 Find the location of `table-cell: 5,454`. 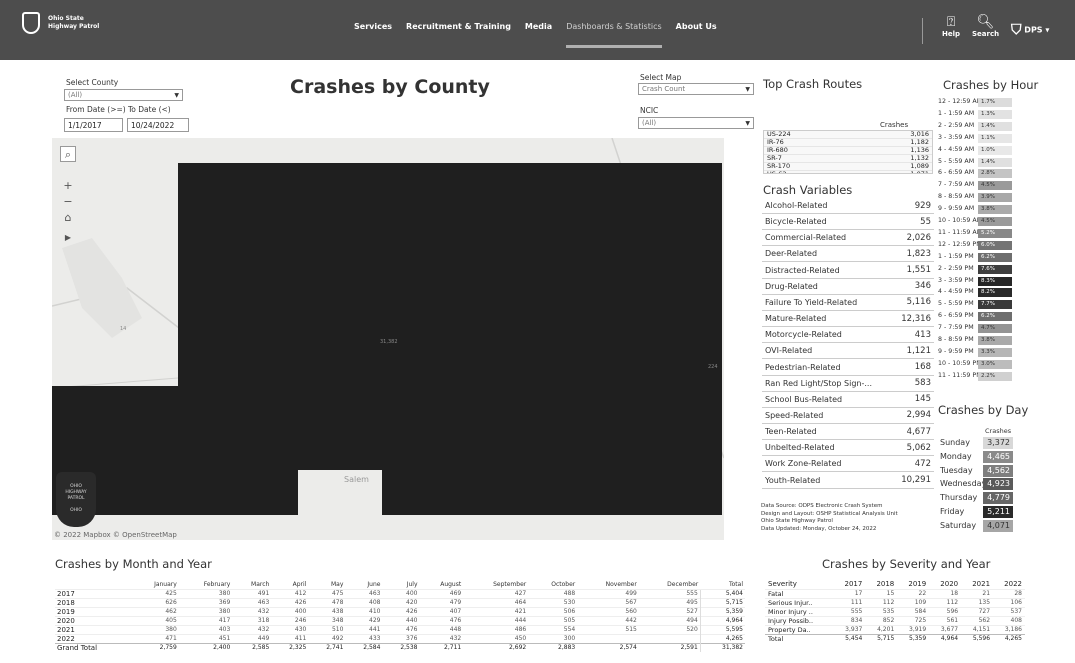

table-cell: 5,454 is located at coordinates (849, 638).